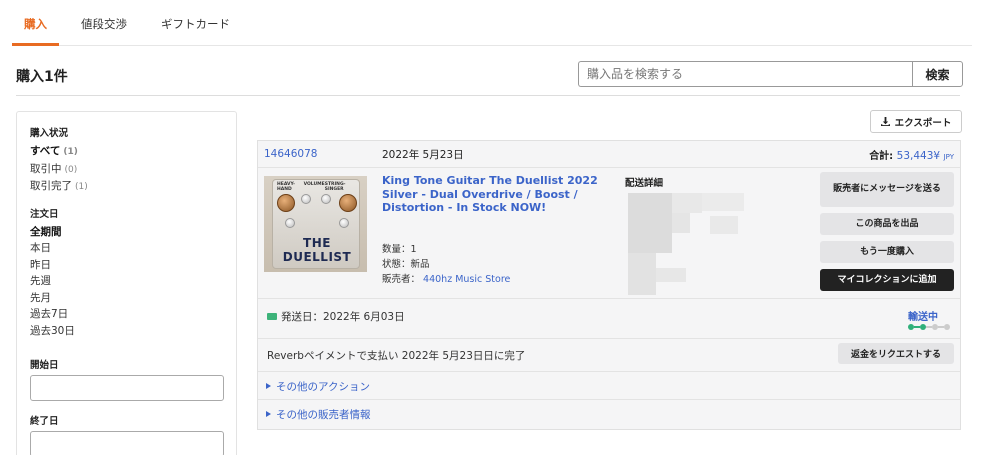 Image resolution: width=1000 pixels, height=455 pixels. What do you see at coordinates (887, 252) in the screenshot?
I see `buy-again-button: もう一度購入` at bounding box center [887, 252].